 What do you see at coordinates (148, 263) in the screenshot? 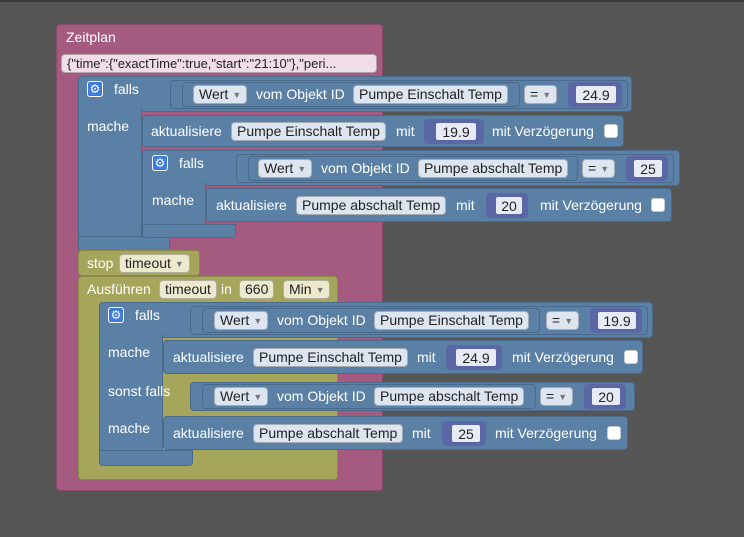
I see `stop-timeout-value: timeout` at bounding box center [148, 263].